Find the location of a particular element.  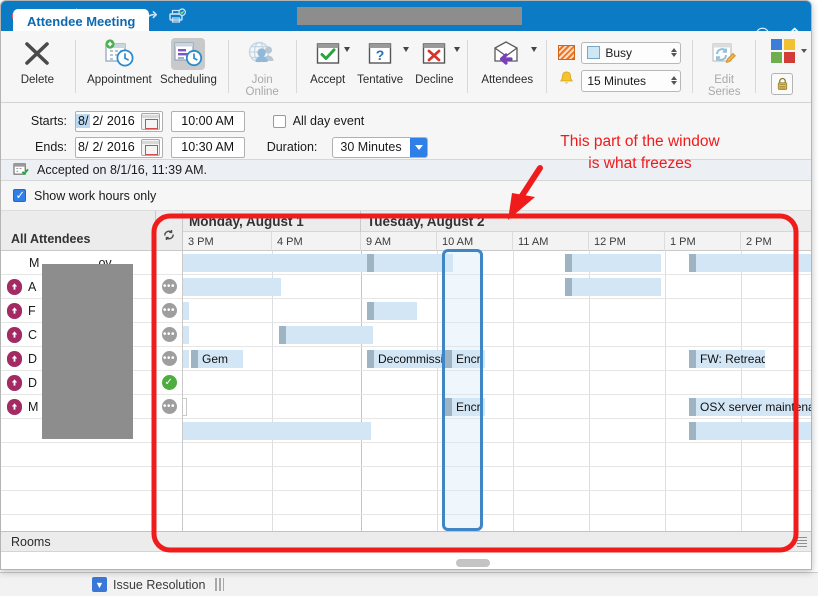

appointment-button: Appointment is located at coordinates (120, 66).